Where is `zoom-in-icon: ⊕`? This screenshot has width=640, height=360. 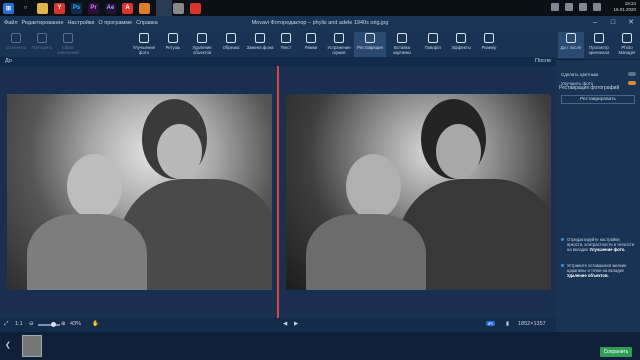
zoom-in-icon: ⊕ is located at coordinates (63, 324).